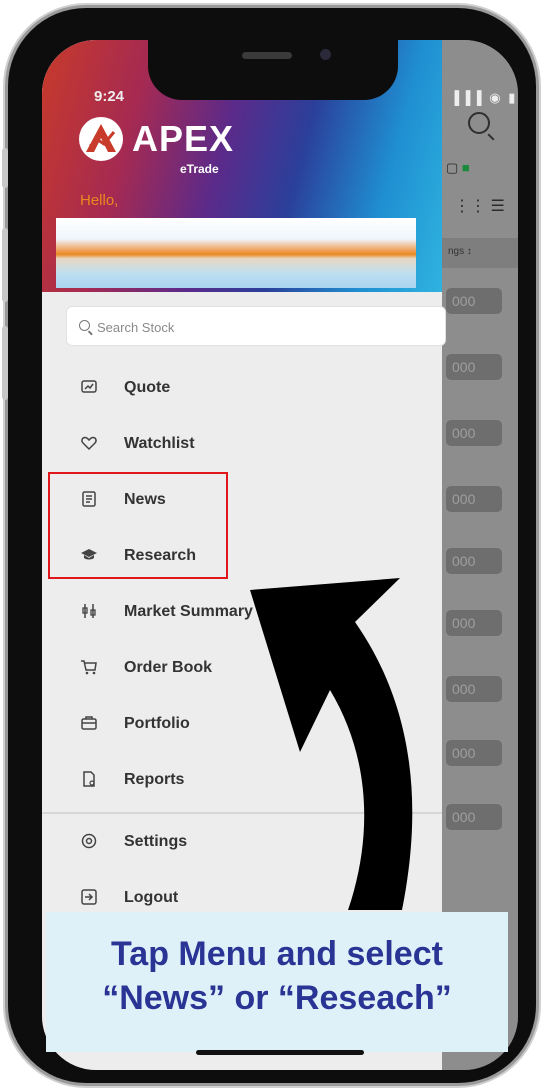 This screenshot has width=544, height=1089. What do you see at coordinates (277, 954) in the screenshot?
I see `caption-line-1: Tap Menu and select` at bounding box center [277, 954].